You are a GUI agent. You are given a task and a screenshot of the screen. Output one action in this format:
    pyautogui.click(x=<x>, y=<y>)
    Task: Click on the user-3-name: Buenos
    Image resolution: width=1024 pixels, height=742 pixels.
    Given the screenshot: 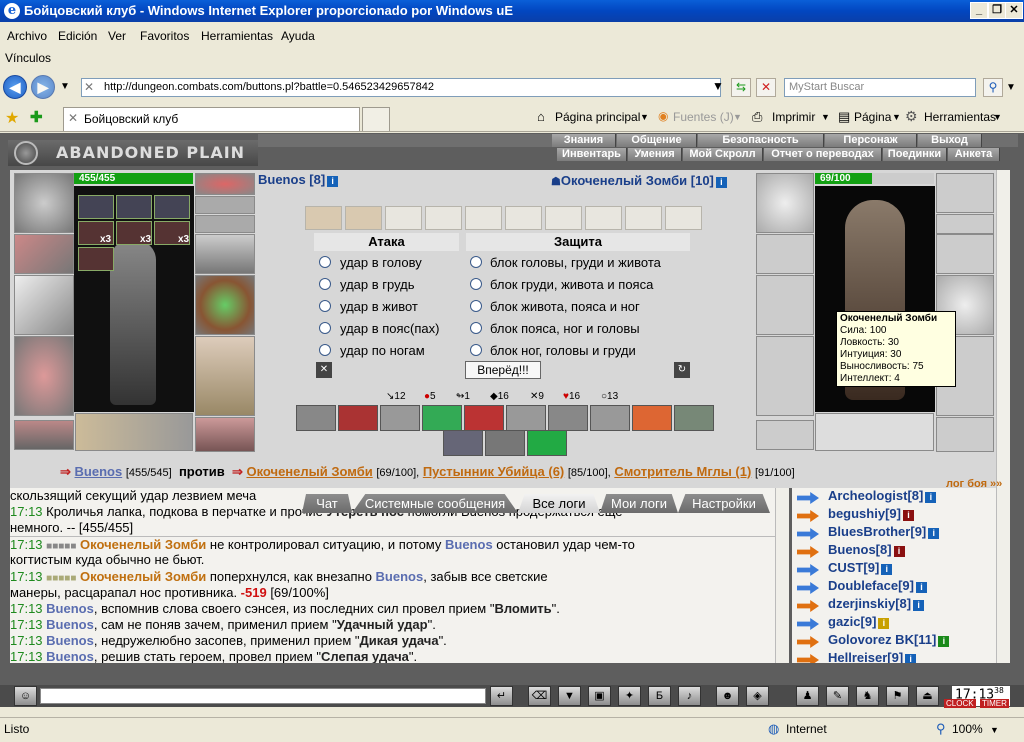 What is the action you would take?
    pyautogui.click(x=852, y=549)
    